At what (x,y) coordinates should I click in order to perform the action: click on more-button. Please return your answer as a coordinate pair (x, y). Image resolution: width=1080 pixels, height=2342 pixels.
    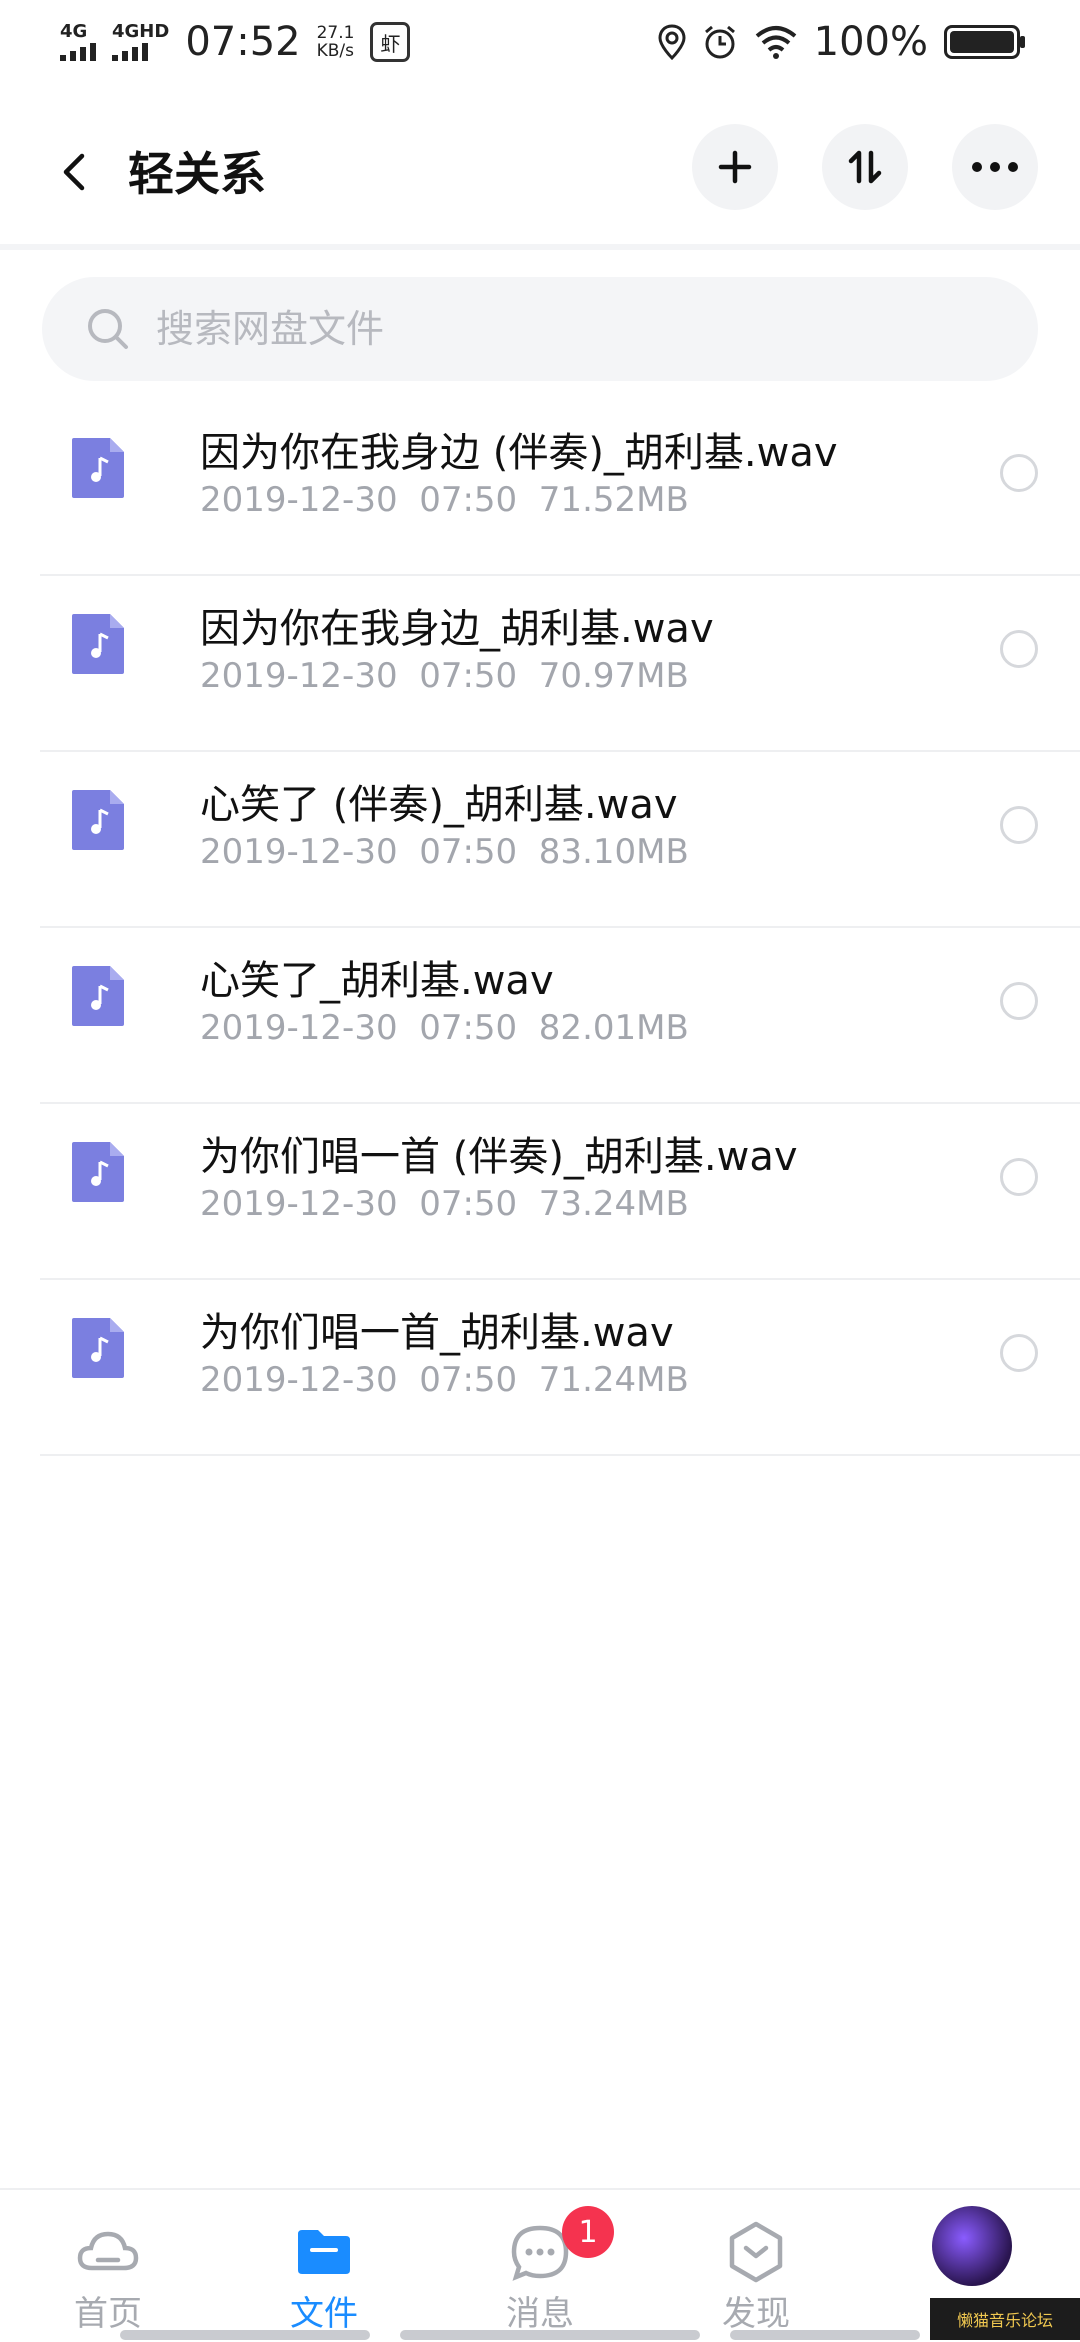
    Looking at the image, I should click on (995, 167).